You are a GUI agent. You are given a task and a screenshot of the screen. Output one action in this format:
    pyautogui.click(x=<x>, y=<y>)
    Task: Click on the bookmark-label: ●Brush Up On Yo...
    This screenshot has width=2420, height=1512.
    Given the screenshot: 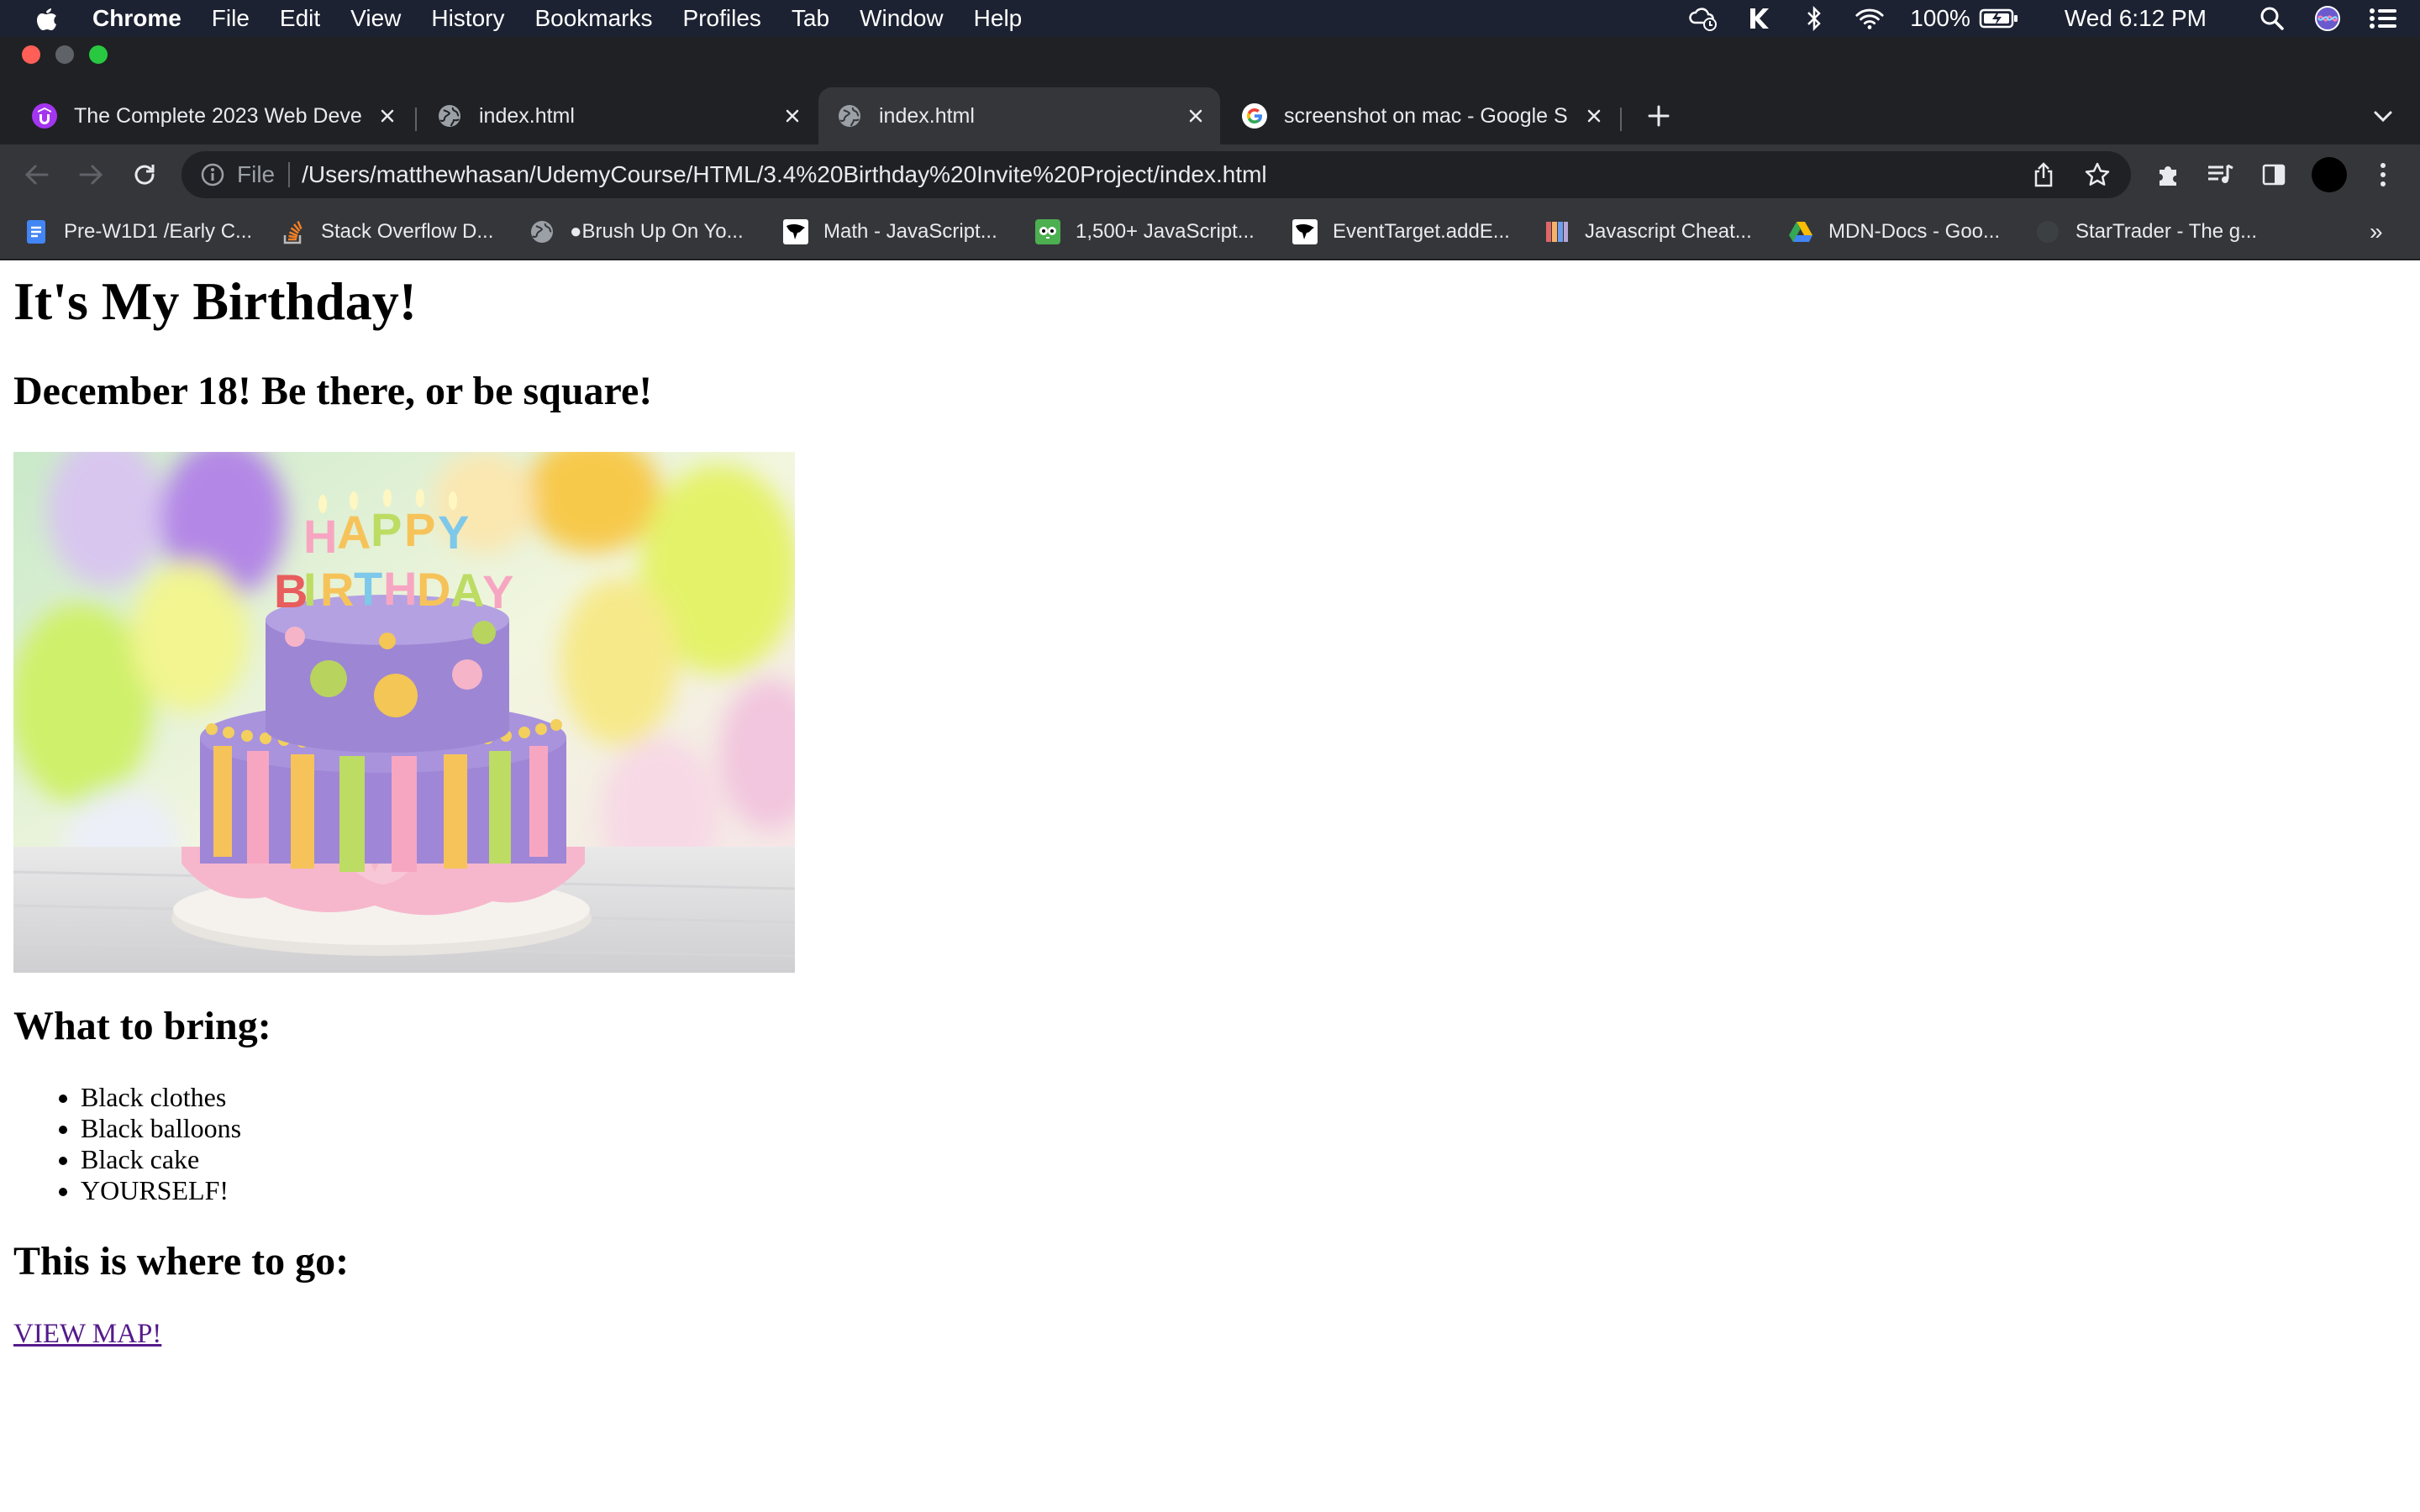 What is the action you would take?
    pyautogui.click(x=657, y=231)
    